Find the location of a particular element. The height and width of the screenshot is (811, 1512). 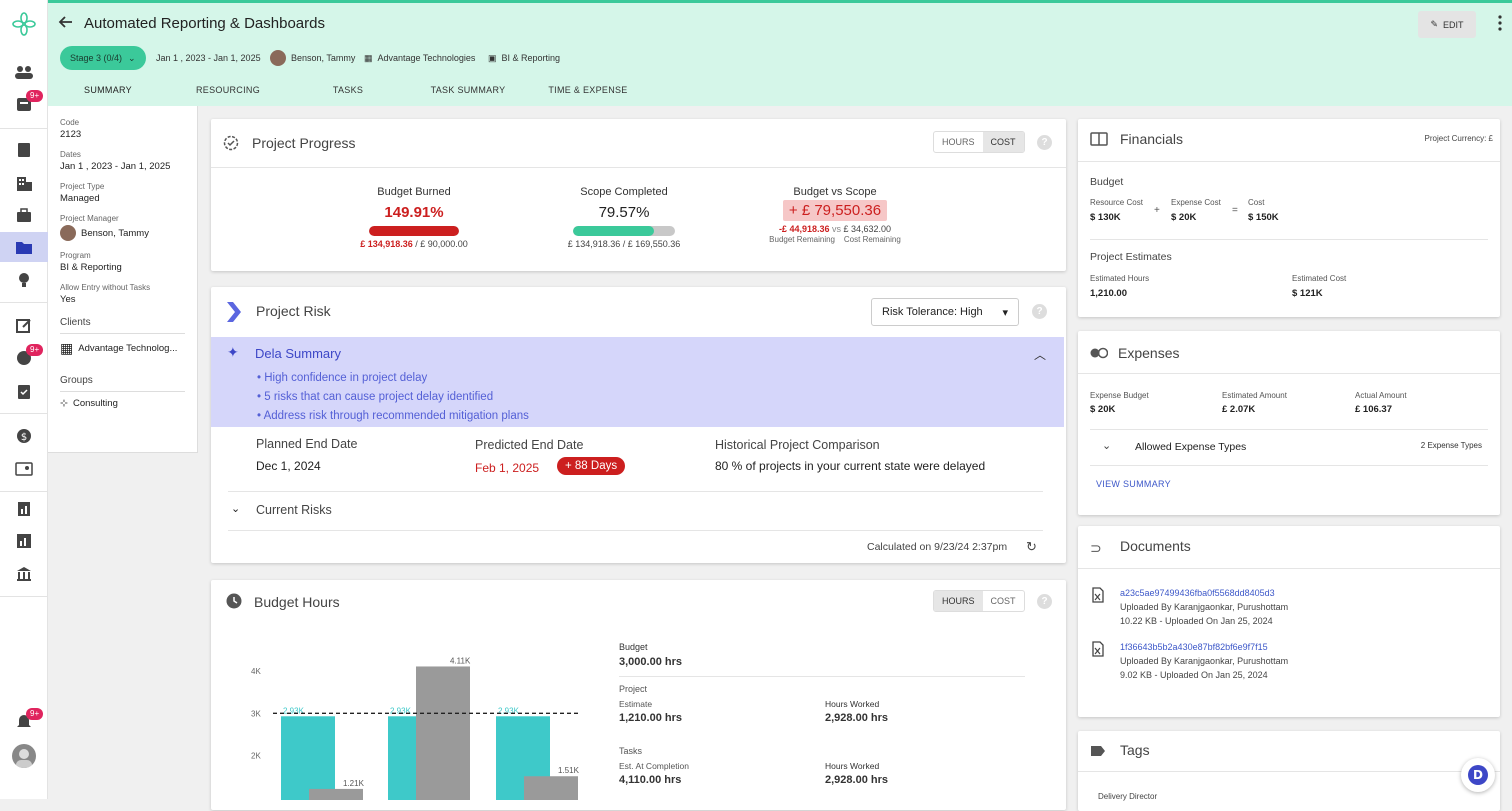

financials-title: Financials is located at coordinates (1152, 139).